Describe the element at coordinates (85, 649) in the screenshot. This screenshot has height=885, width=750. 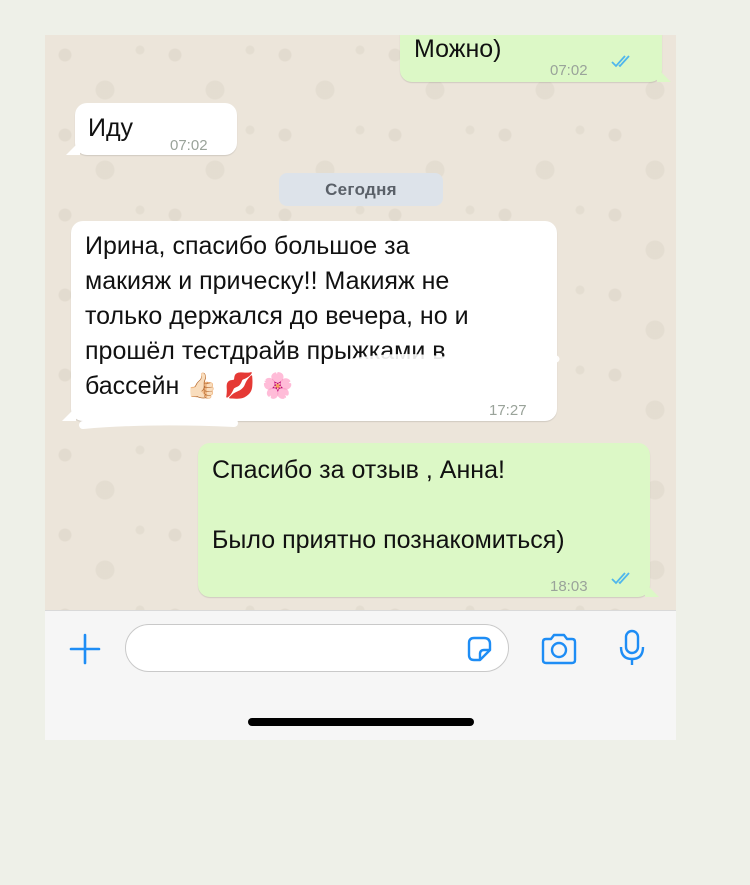
I see `plus-icon` at that location.